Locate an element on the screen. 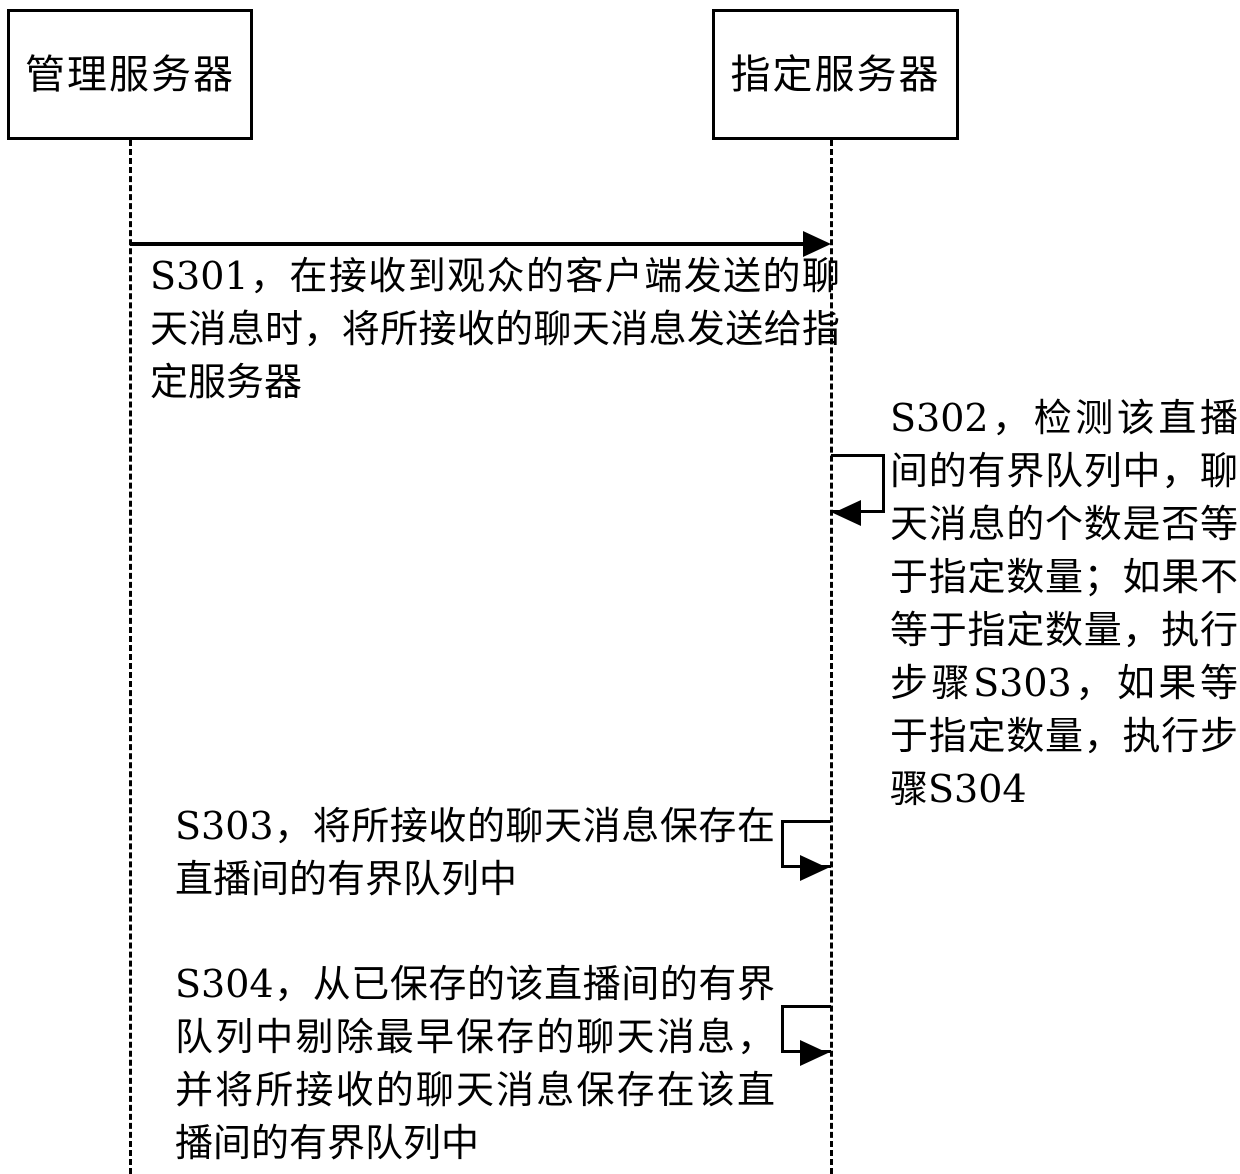 The height and width of the screenshot is (1174, 1240). message-arrow-s301 is located at coordinates (468, 244).